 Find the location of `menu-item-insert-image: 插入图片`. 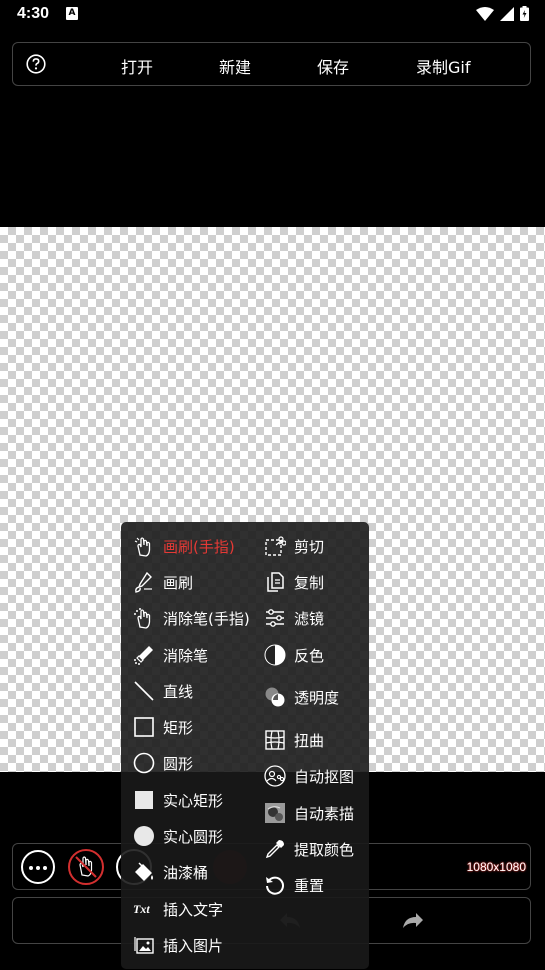

menu-item-insert-image: 插入图片 is located at coordinates (178, 945).